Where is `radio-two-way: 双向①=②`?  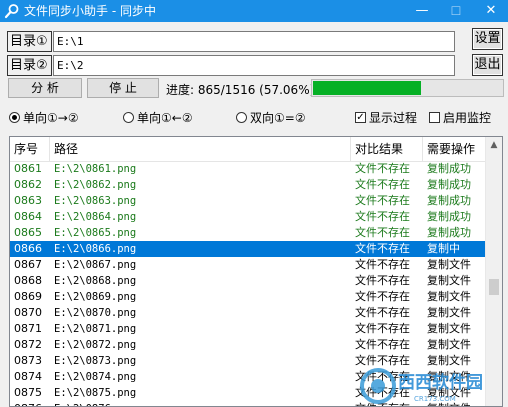
radio-two-way: 双向①=② is located at coordinates (271, 118).